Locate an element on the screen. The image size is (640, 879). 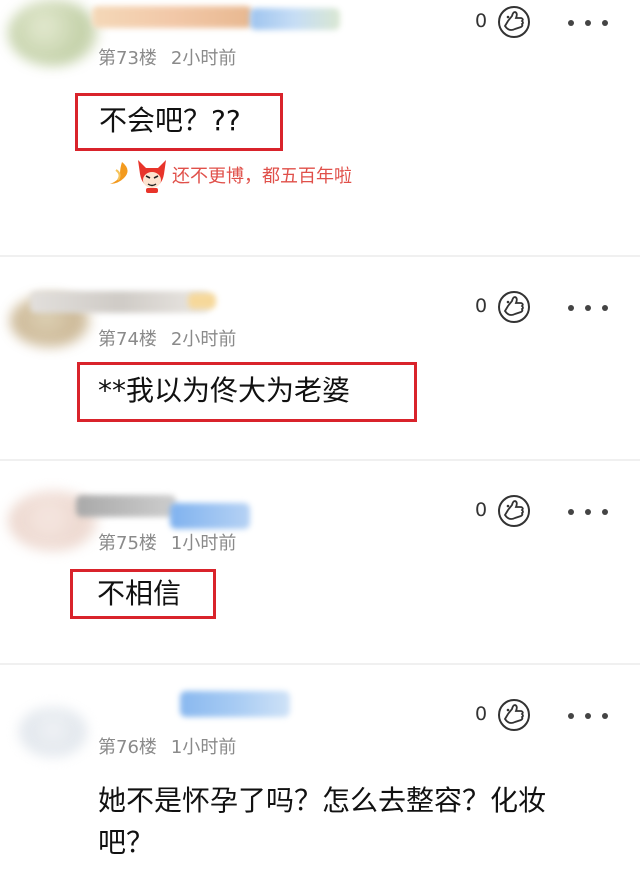
floor-number: 第74楼 is located at coordinates (127, 339).